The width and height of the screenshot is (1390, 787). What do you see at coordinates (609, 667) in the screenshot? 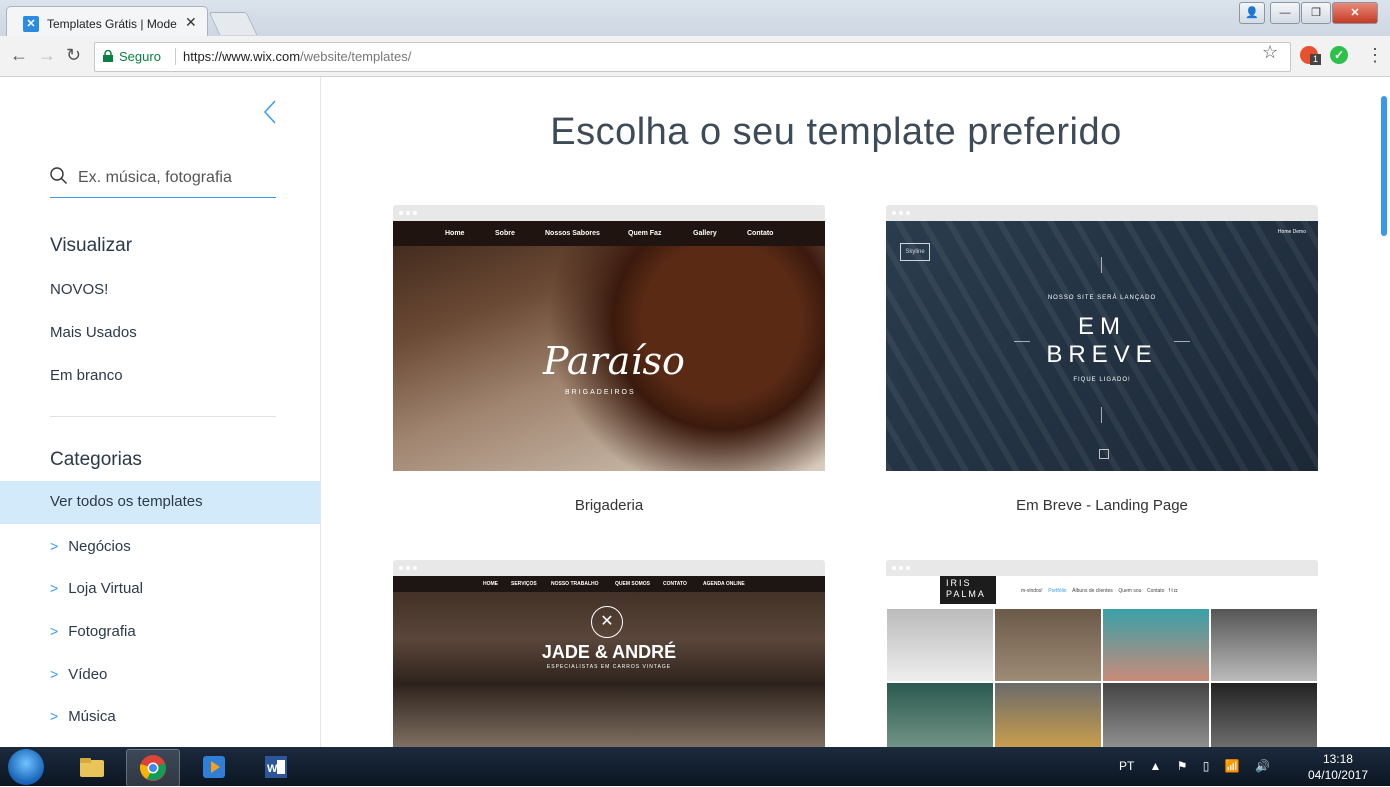
I see `thumb-subtitle: ESPECIALISTAS EM CARROS VINTAGE` at bounding box center [609, 667].